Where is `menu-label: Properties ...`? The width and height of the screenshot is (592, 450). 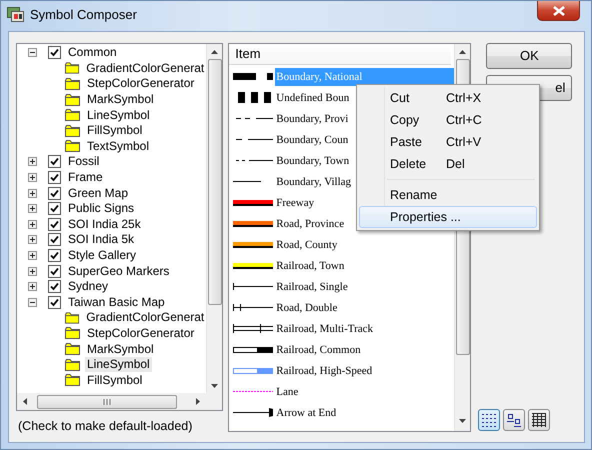 menu-label: Properties ... is located at coordinates (425, 217).